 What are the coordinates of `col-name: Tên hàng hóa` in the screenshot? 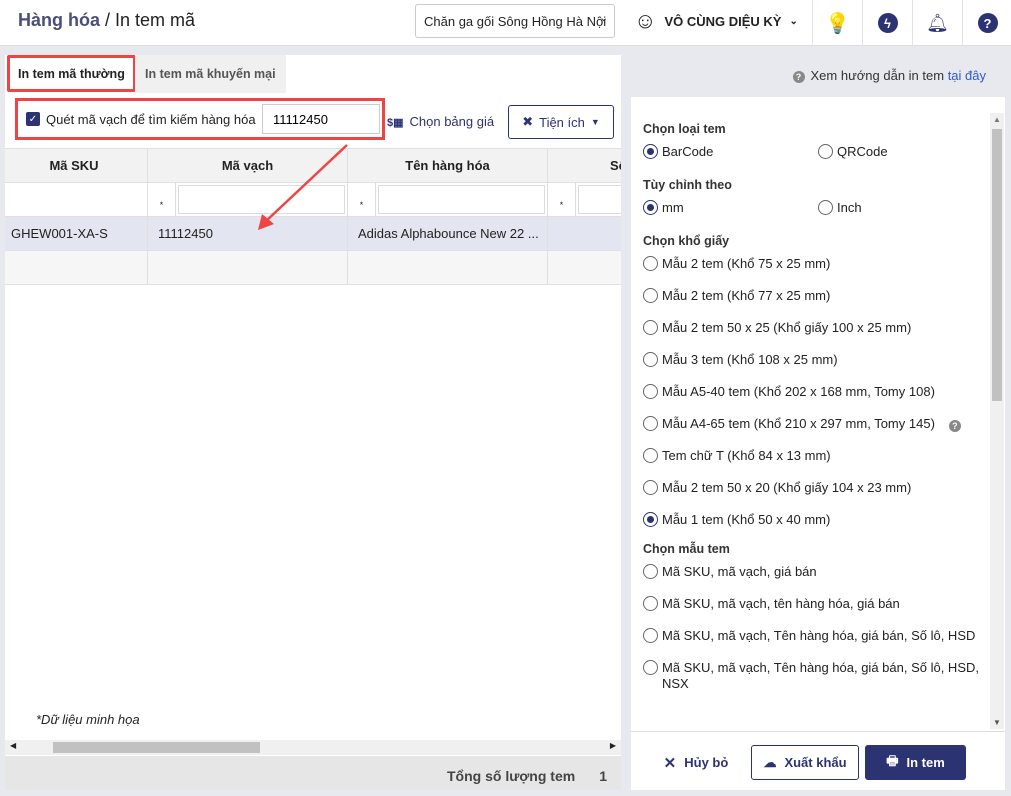 It's located at (447, 165).